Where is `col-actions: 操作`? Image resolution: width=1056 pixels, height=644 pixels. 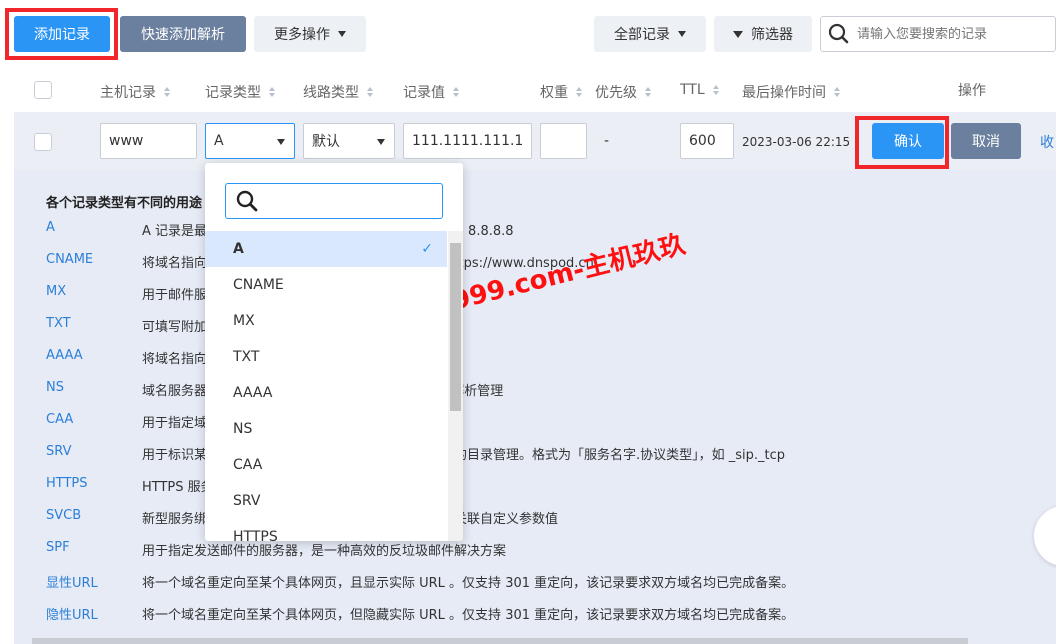 col-actions: 操作 is located at coordinates (972, 90).